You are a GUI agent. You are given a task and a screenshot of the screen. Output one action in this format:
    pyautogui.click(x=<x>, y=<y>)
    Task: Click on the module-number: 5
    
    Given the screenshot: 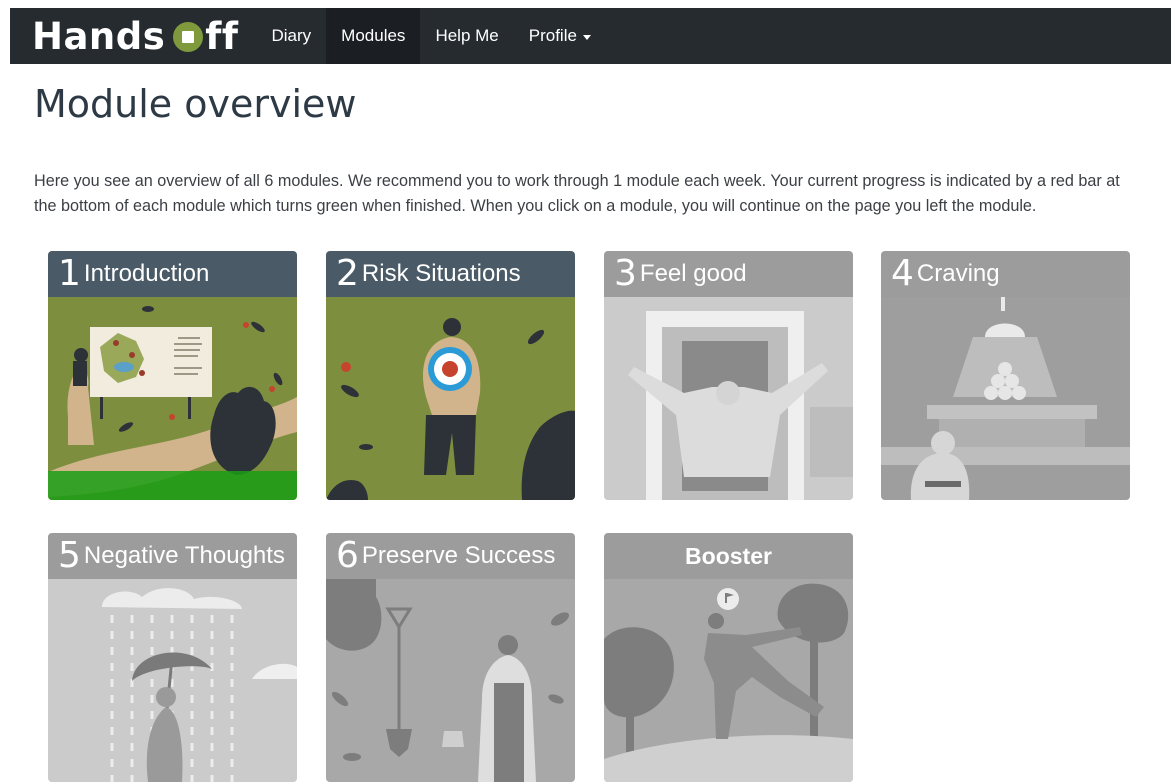 What is the action you would take?
    pyautogui.click(x=69, y=555)
    